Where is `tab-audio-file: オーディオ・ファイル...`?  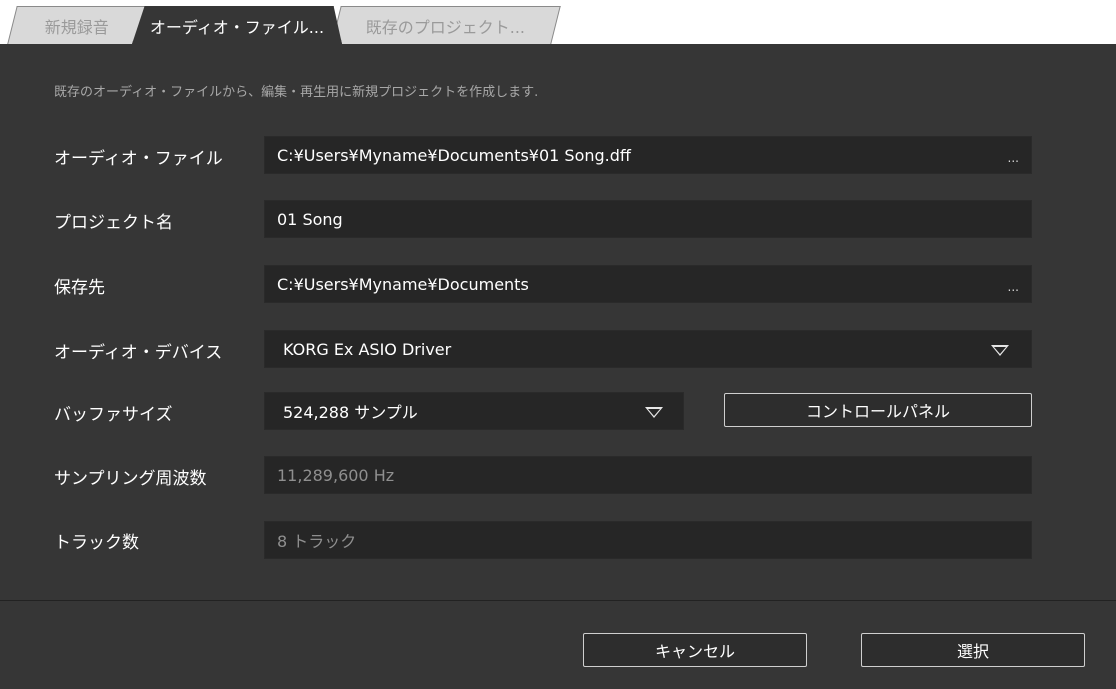 tab-audio-file: オーディオ・ファイル... is located at coordinates (237, 25).